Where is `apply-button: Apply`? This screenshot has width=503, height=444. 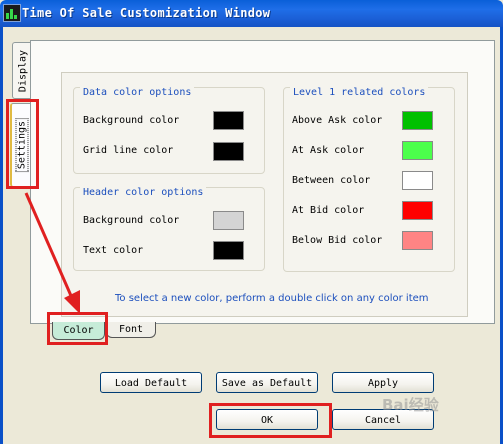 apply-button: Apply is located at coordinates (383, 382).